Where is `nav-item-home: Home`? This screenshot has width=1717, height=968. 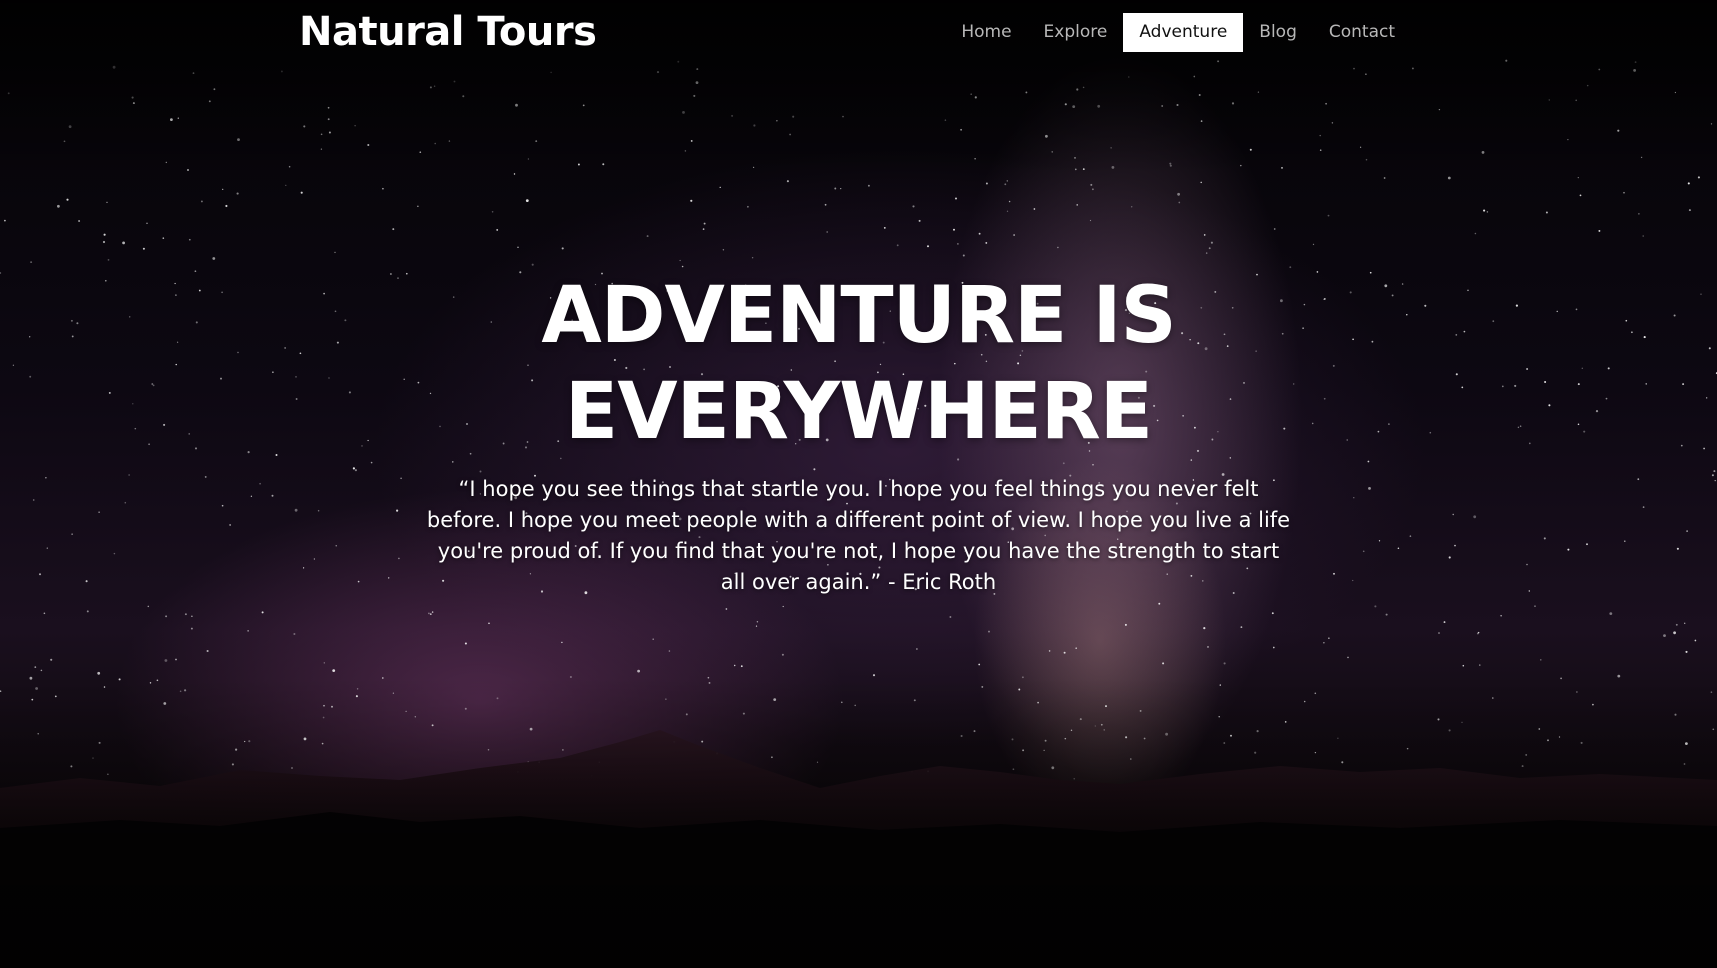
nav-item-home: Home is located at coordinates (986, 32).